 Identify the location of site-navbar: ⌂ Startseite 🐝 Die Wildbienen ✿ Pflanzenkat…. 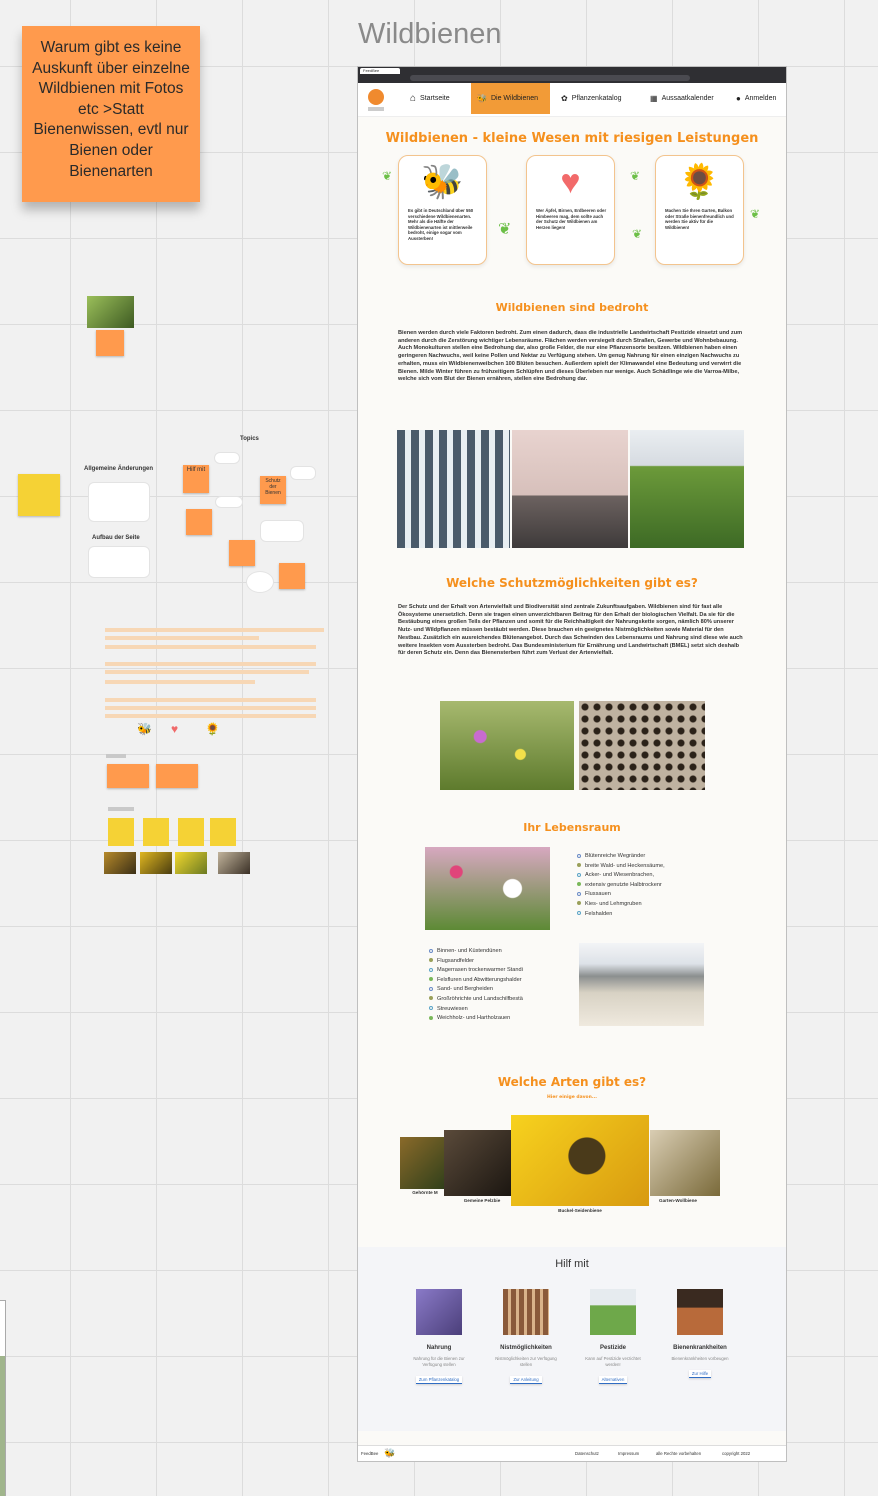
(572, 100).